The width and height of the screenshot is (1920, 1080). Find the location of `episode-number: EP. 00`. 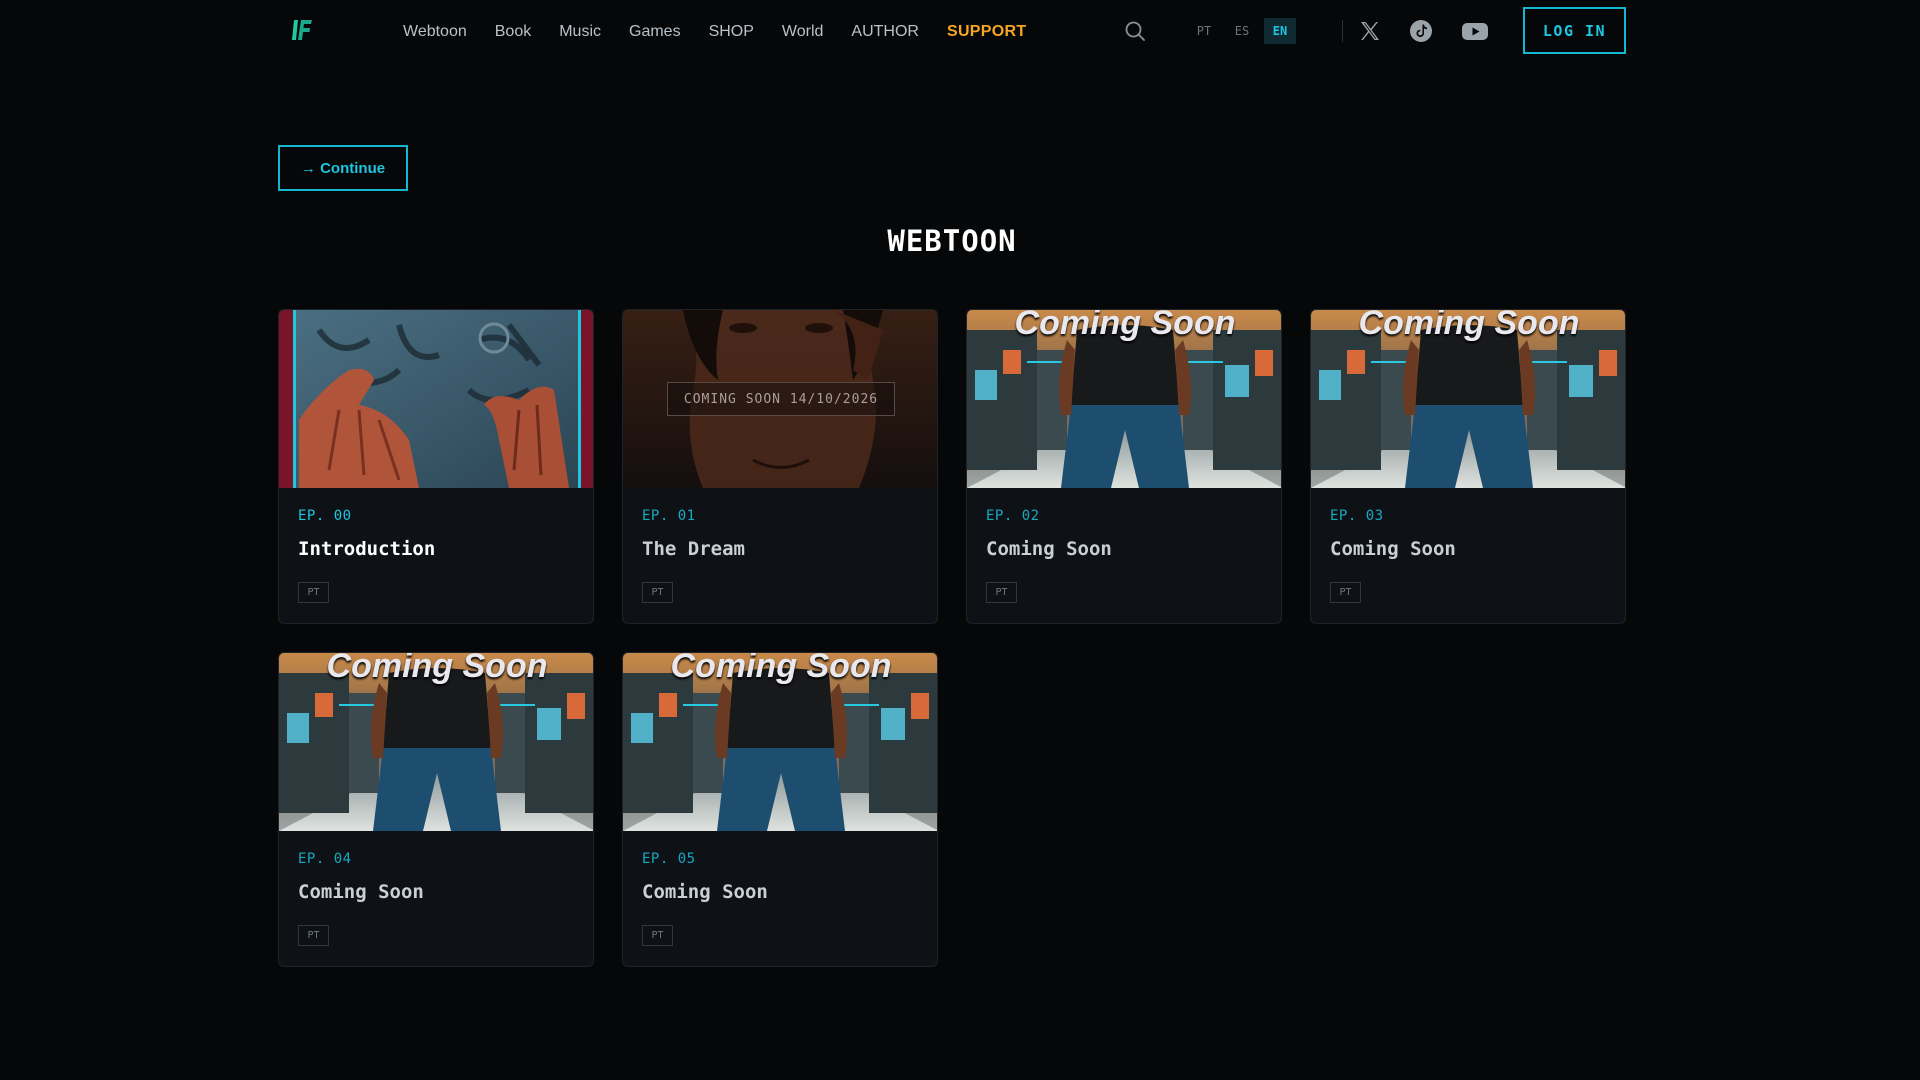

episode-number: EP. 00 is located at coordinates (325, 516).